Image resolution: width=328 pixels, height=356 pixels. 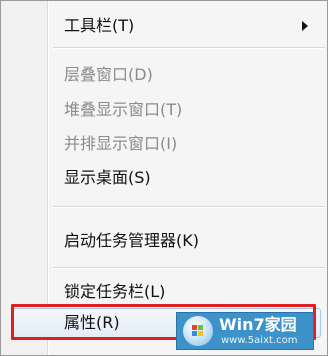 I want to click on menu-item-label: 启动任务管理器(K), so click(x=131, y=240).